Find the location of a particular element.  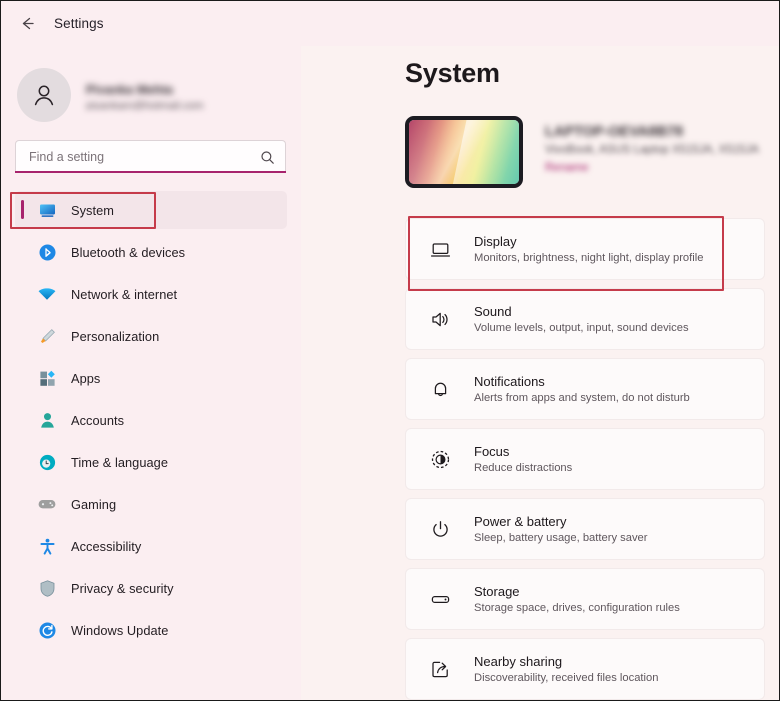

sidebar-item-label: Personalization is located at coordinates (115, 336).